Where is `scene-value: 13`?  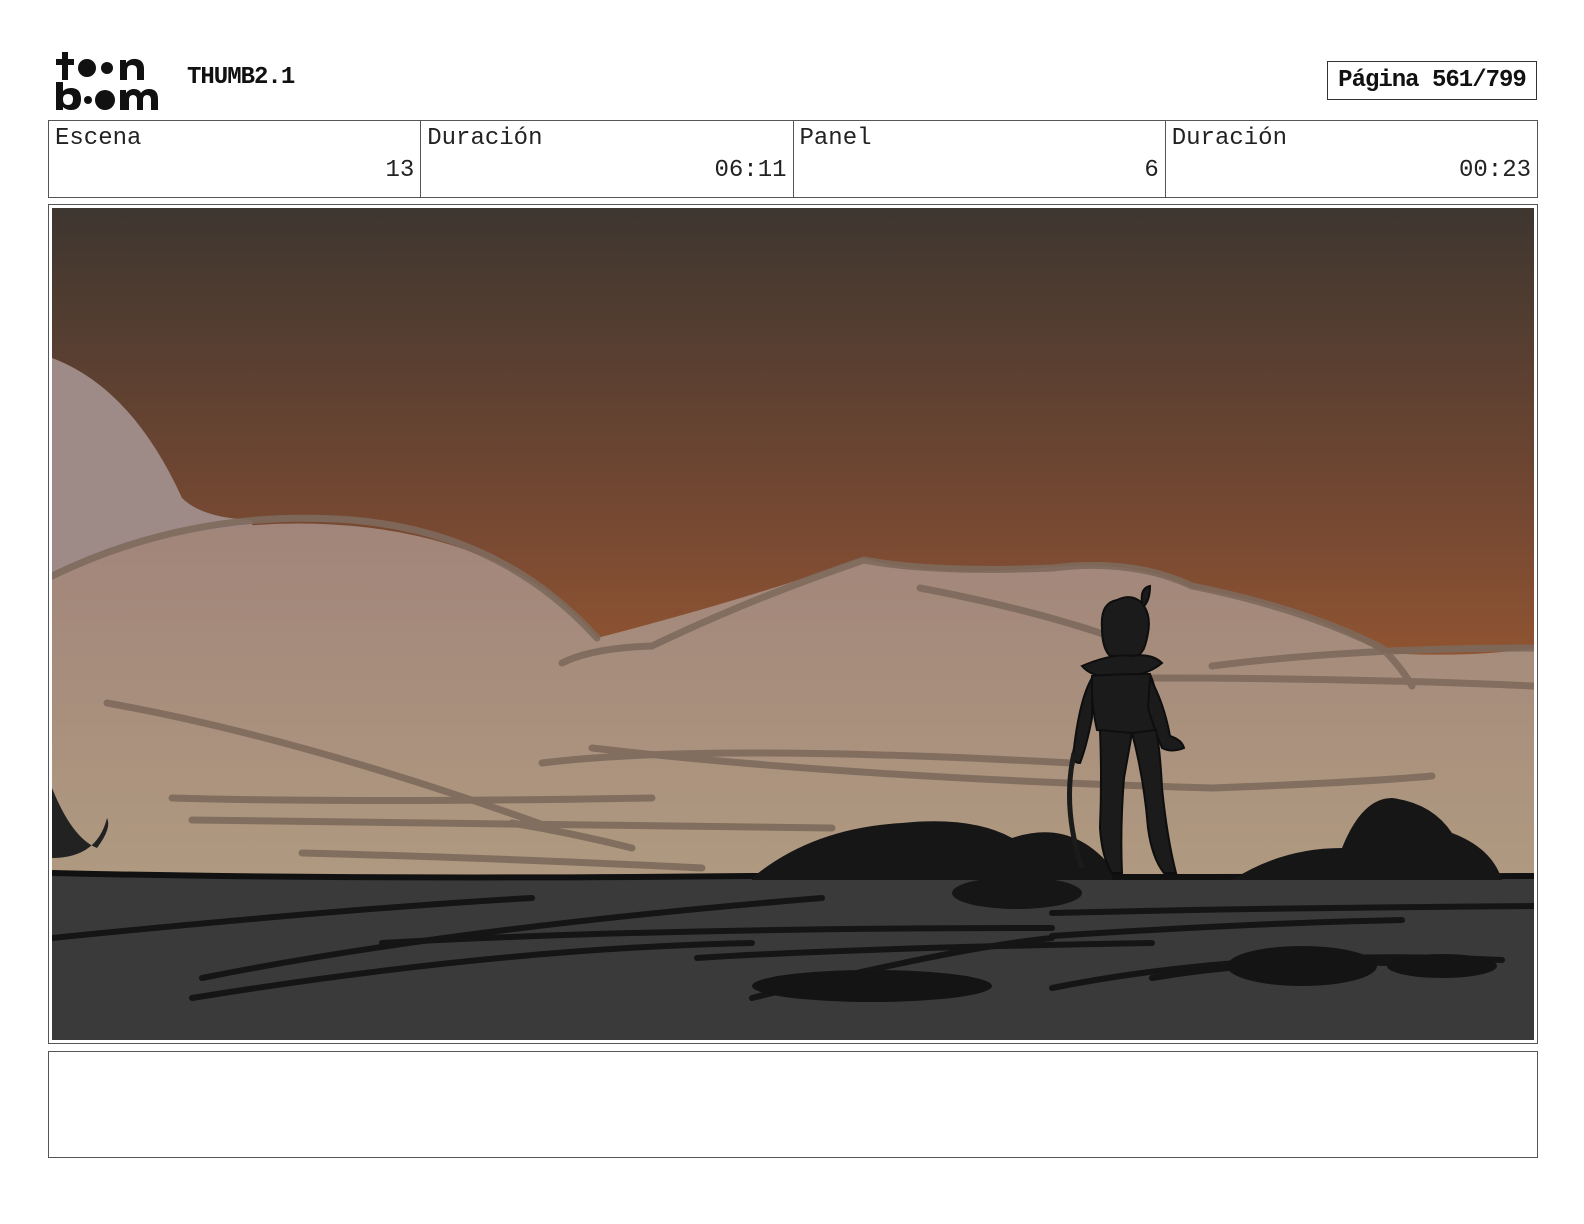 scene-value: 13 is located at coordinates (400, 170).